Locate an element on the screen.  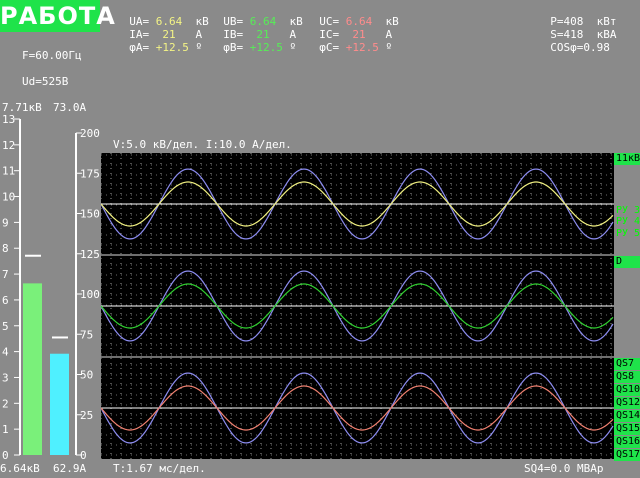
tag-qs7: QS7 is located at coordinates (627, 364).